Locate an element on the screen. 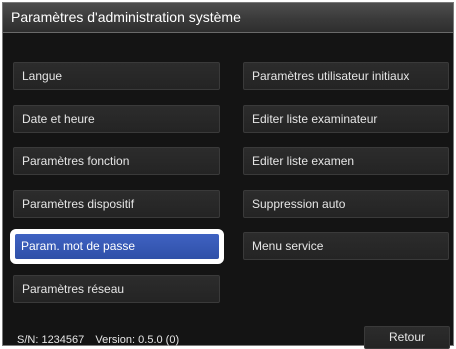  title-bar: Paramètres d'administration système is located at coordinates (228, 18).